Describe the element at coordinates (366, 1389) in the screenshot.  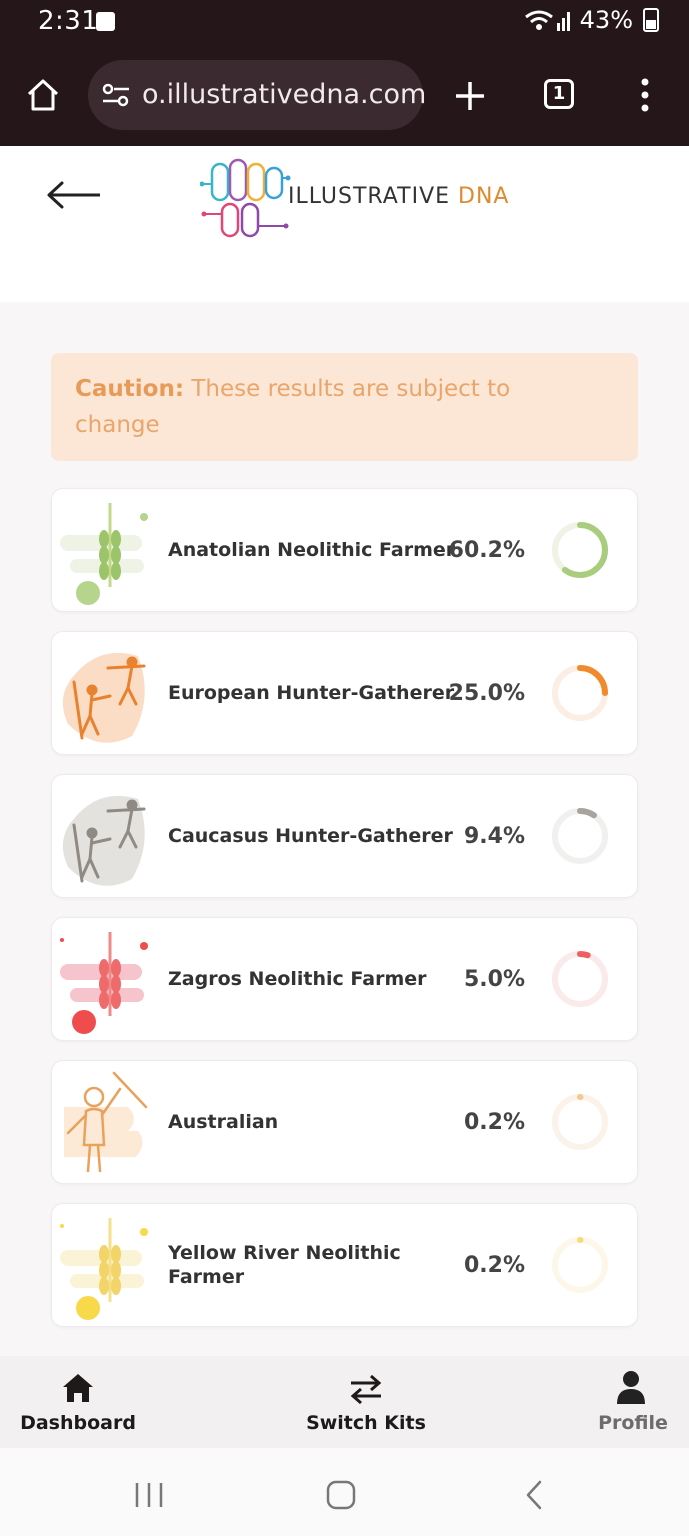
I see `swap-icon` at that location.